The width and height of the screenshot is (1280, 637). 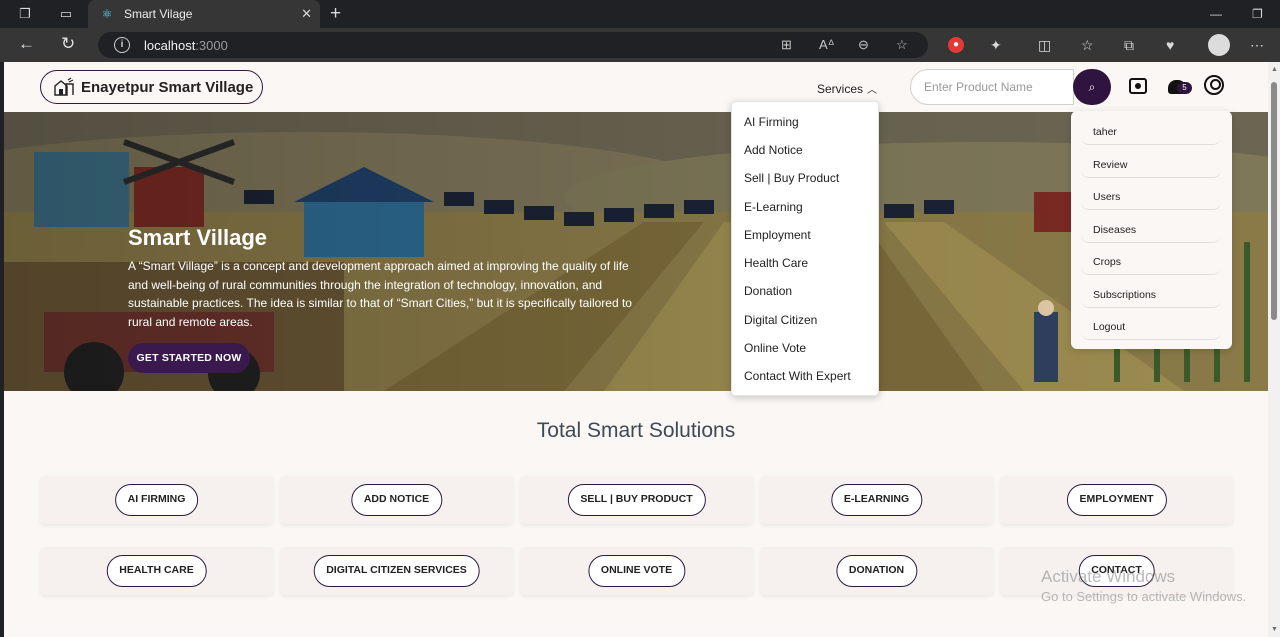 What do you see at coordinates (189, 358) in the screenshot?
I see `get-started-button: GET STARTED NOW` at bounding box center [189, 358].